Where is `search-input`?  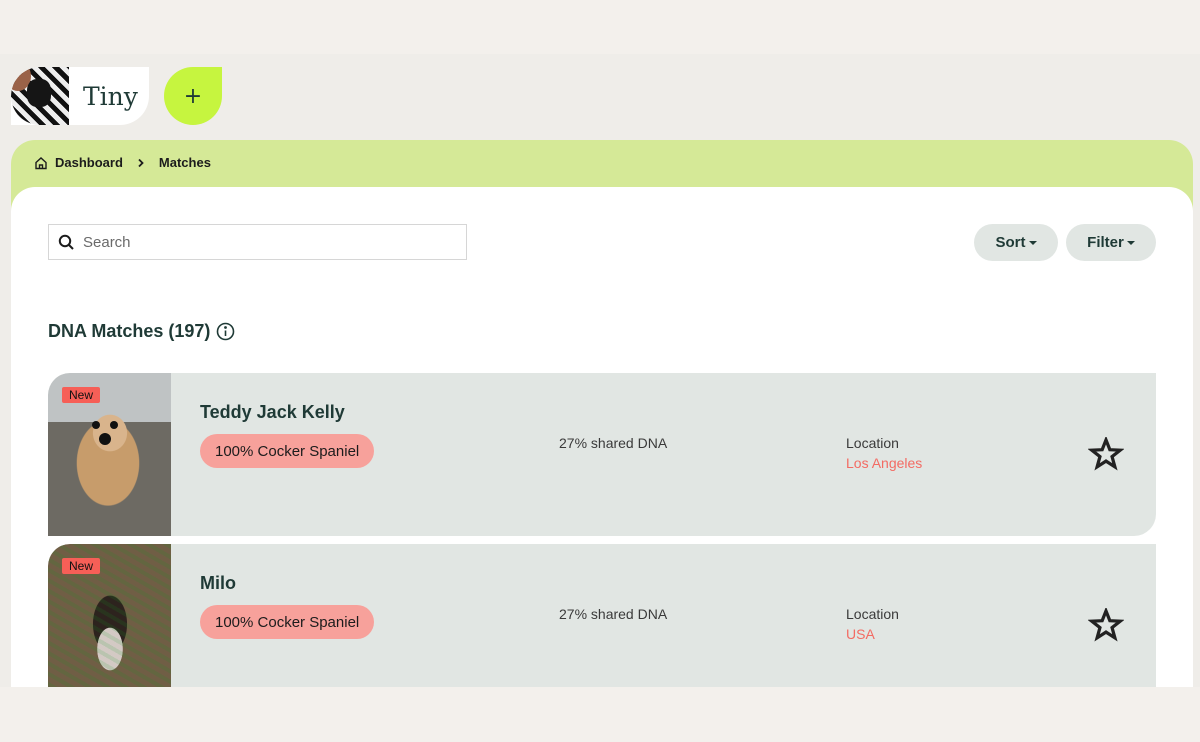
search-input is located at coordinates (273, 242).